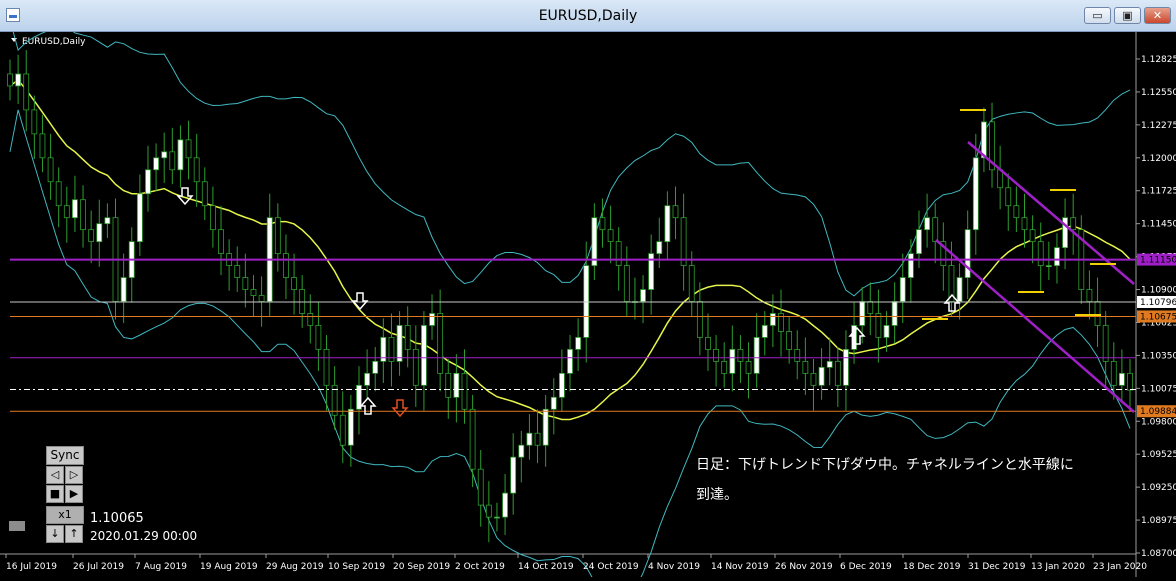  I want to click on date-tick-label: 18 Dec 2019, so click(932, 567).